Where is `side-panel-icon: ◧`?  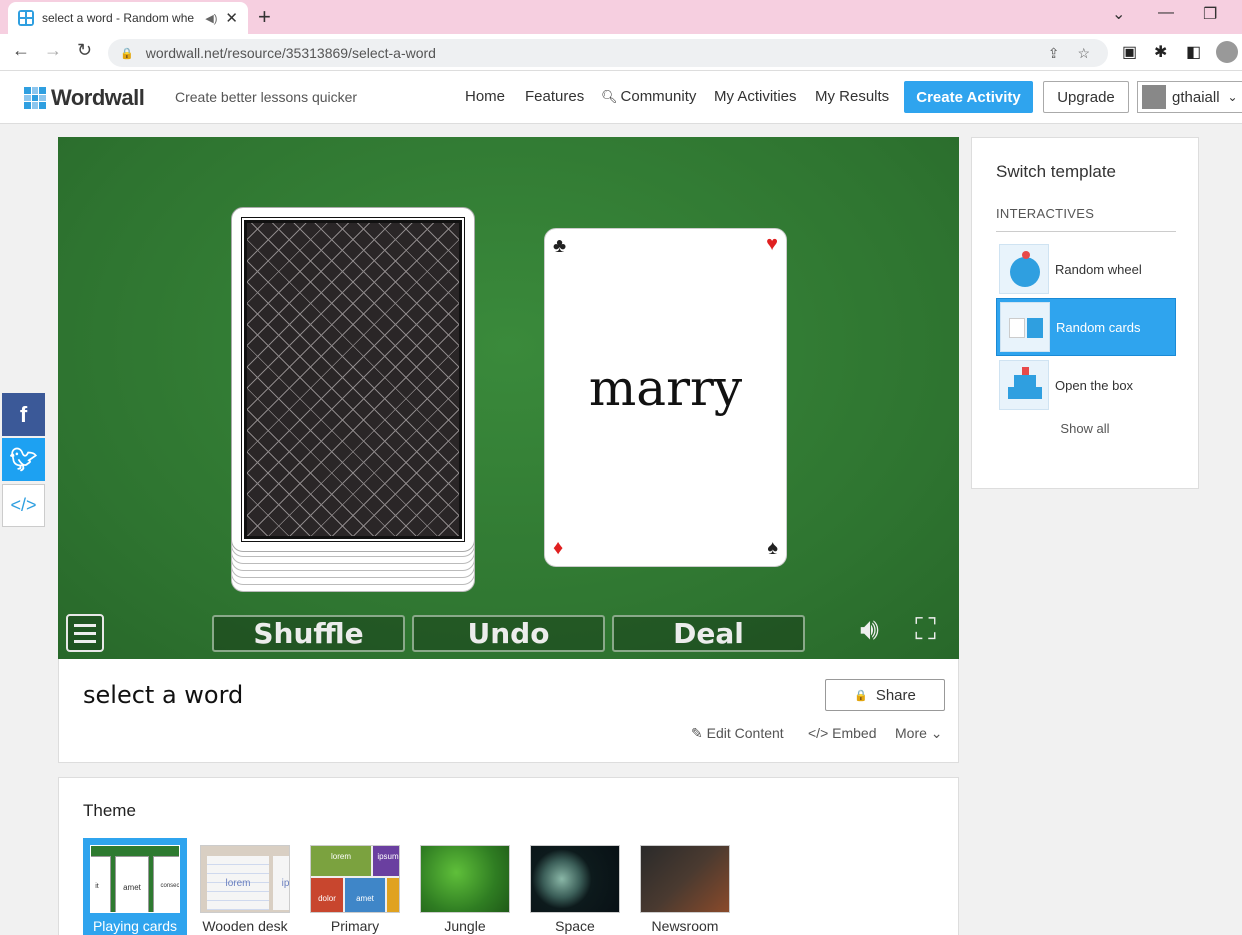 side-panel-icon: ◧ is located at coordinates (1193, 52).